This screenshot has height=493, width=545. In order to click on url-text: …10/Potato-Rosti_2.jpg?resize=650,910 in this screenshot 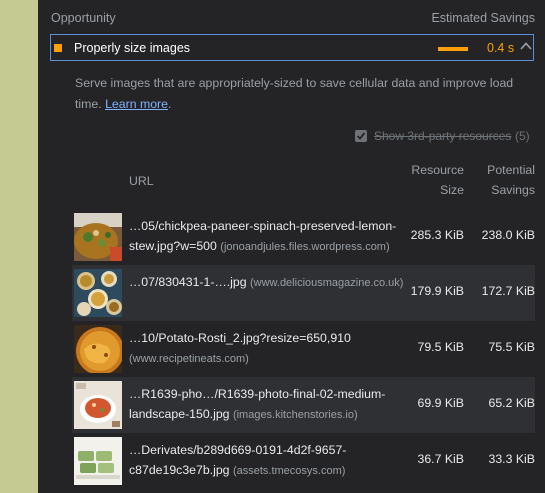, I will do `click(240, 338)`.